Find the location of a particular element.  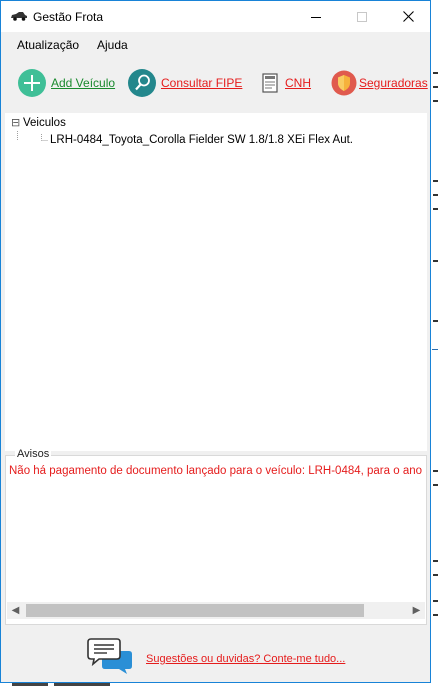

add-vehicle-button: Add Veículo is located at coordinates (66, 83).